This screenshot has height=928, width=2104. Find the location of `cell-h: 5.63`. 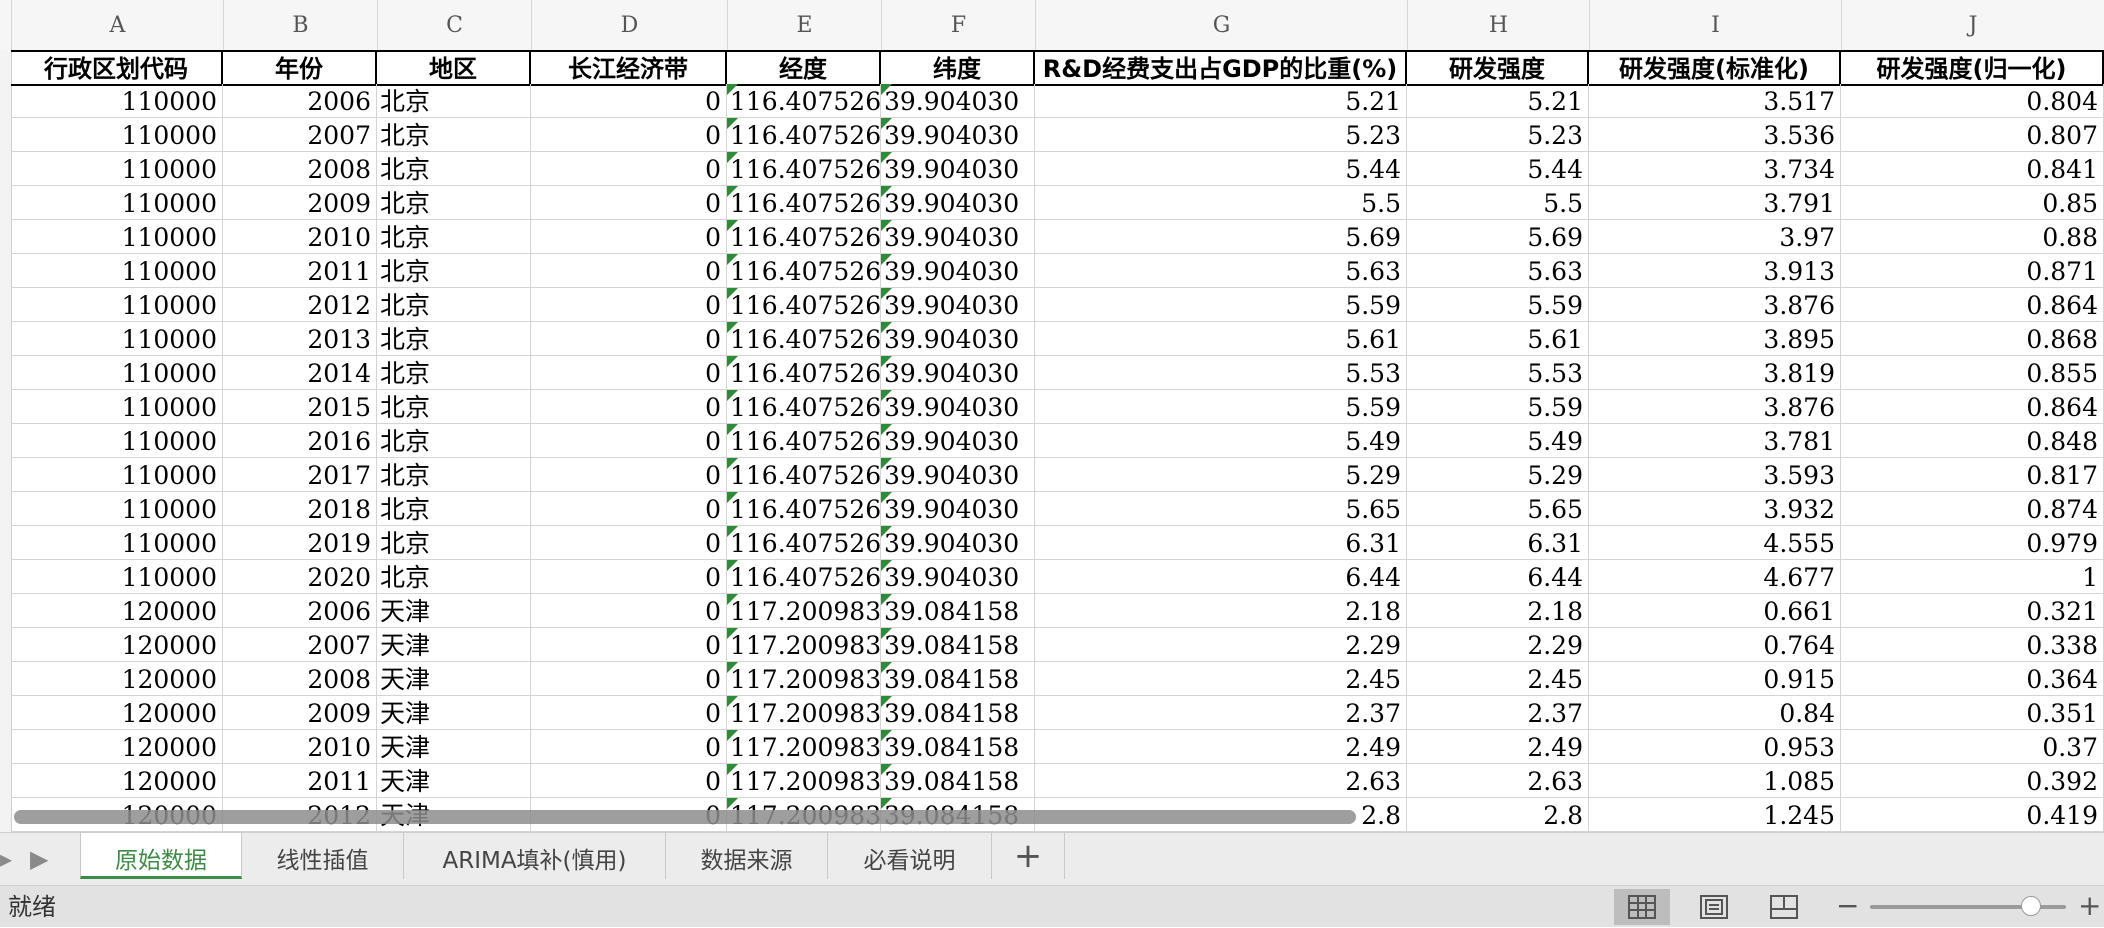

cell-h: 5.63 is located at coordinates (1498, 271).